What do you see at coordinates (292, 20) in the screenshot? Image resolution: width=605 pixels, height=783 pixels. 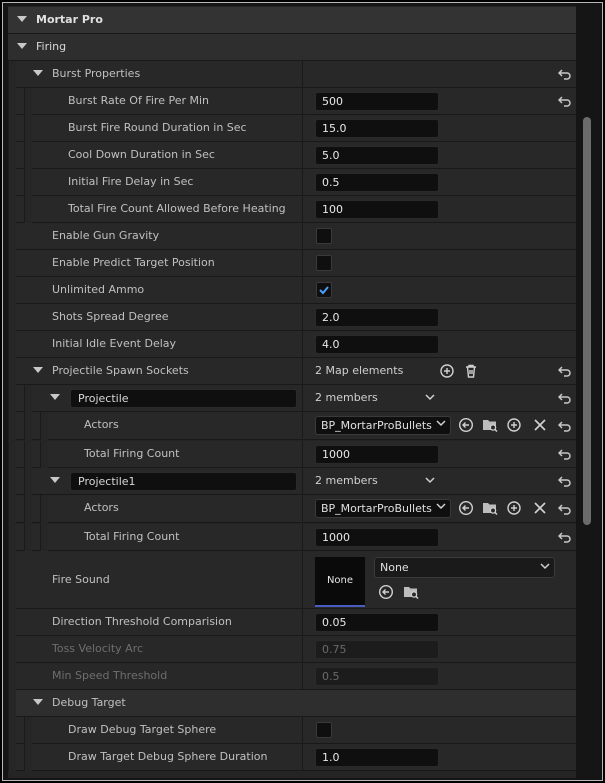 I see `category-mortar-pro: Mortar Pro` at bounding box center [292, 20].